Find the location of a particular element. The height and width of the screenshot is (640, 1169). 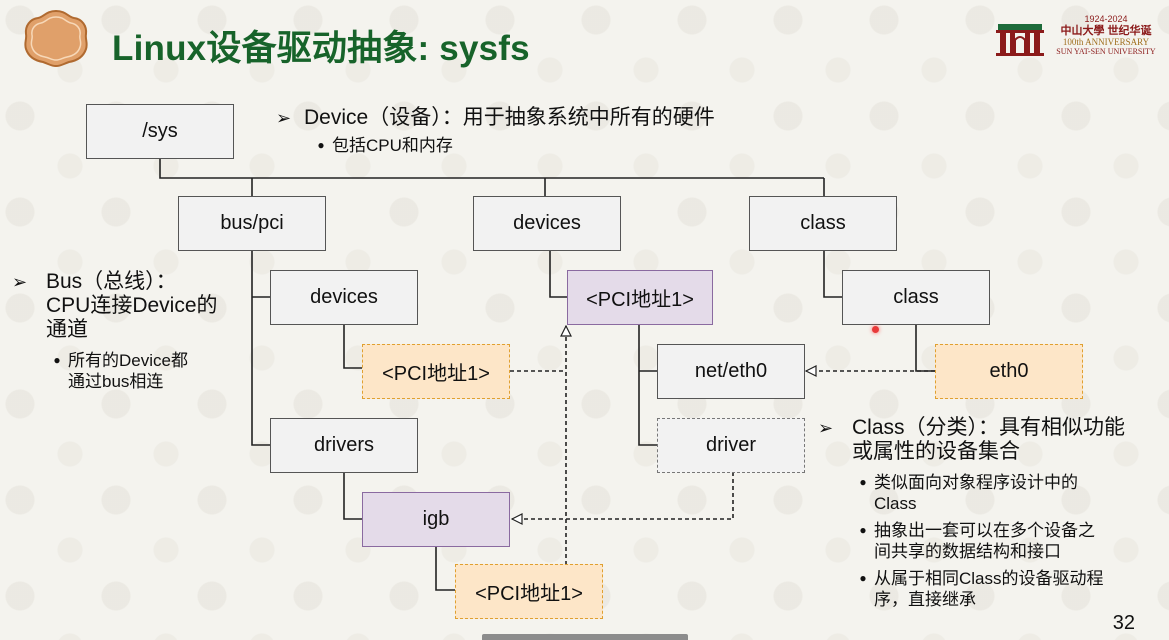

node-igb: igb is located at coordinates (436, 519).